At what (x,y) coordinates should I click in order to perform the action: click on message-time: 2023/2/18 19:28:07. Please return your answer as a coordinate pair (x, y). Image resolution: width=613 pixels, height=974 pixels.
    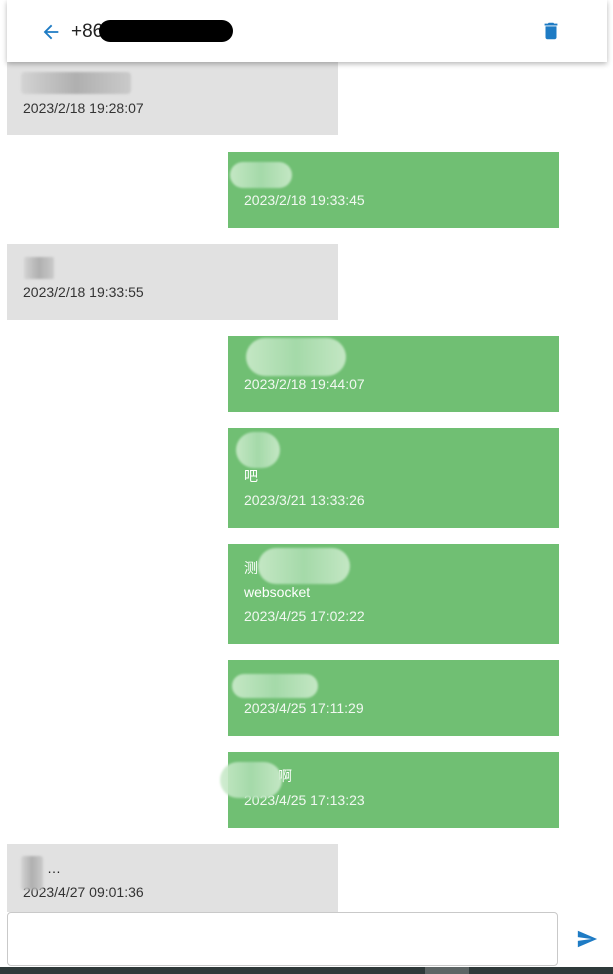
    Looking at the image, I should click on (83, 108).